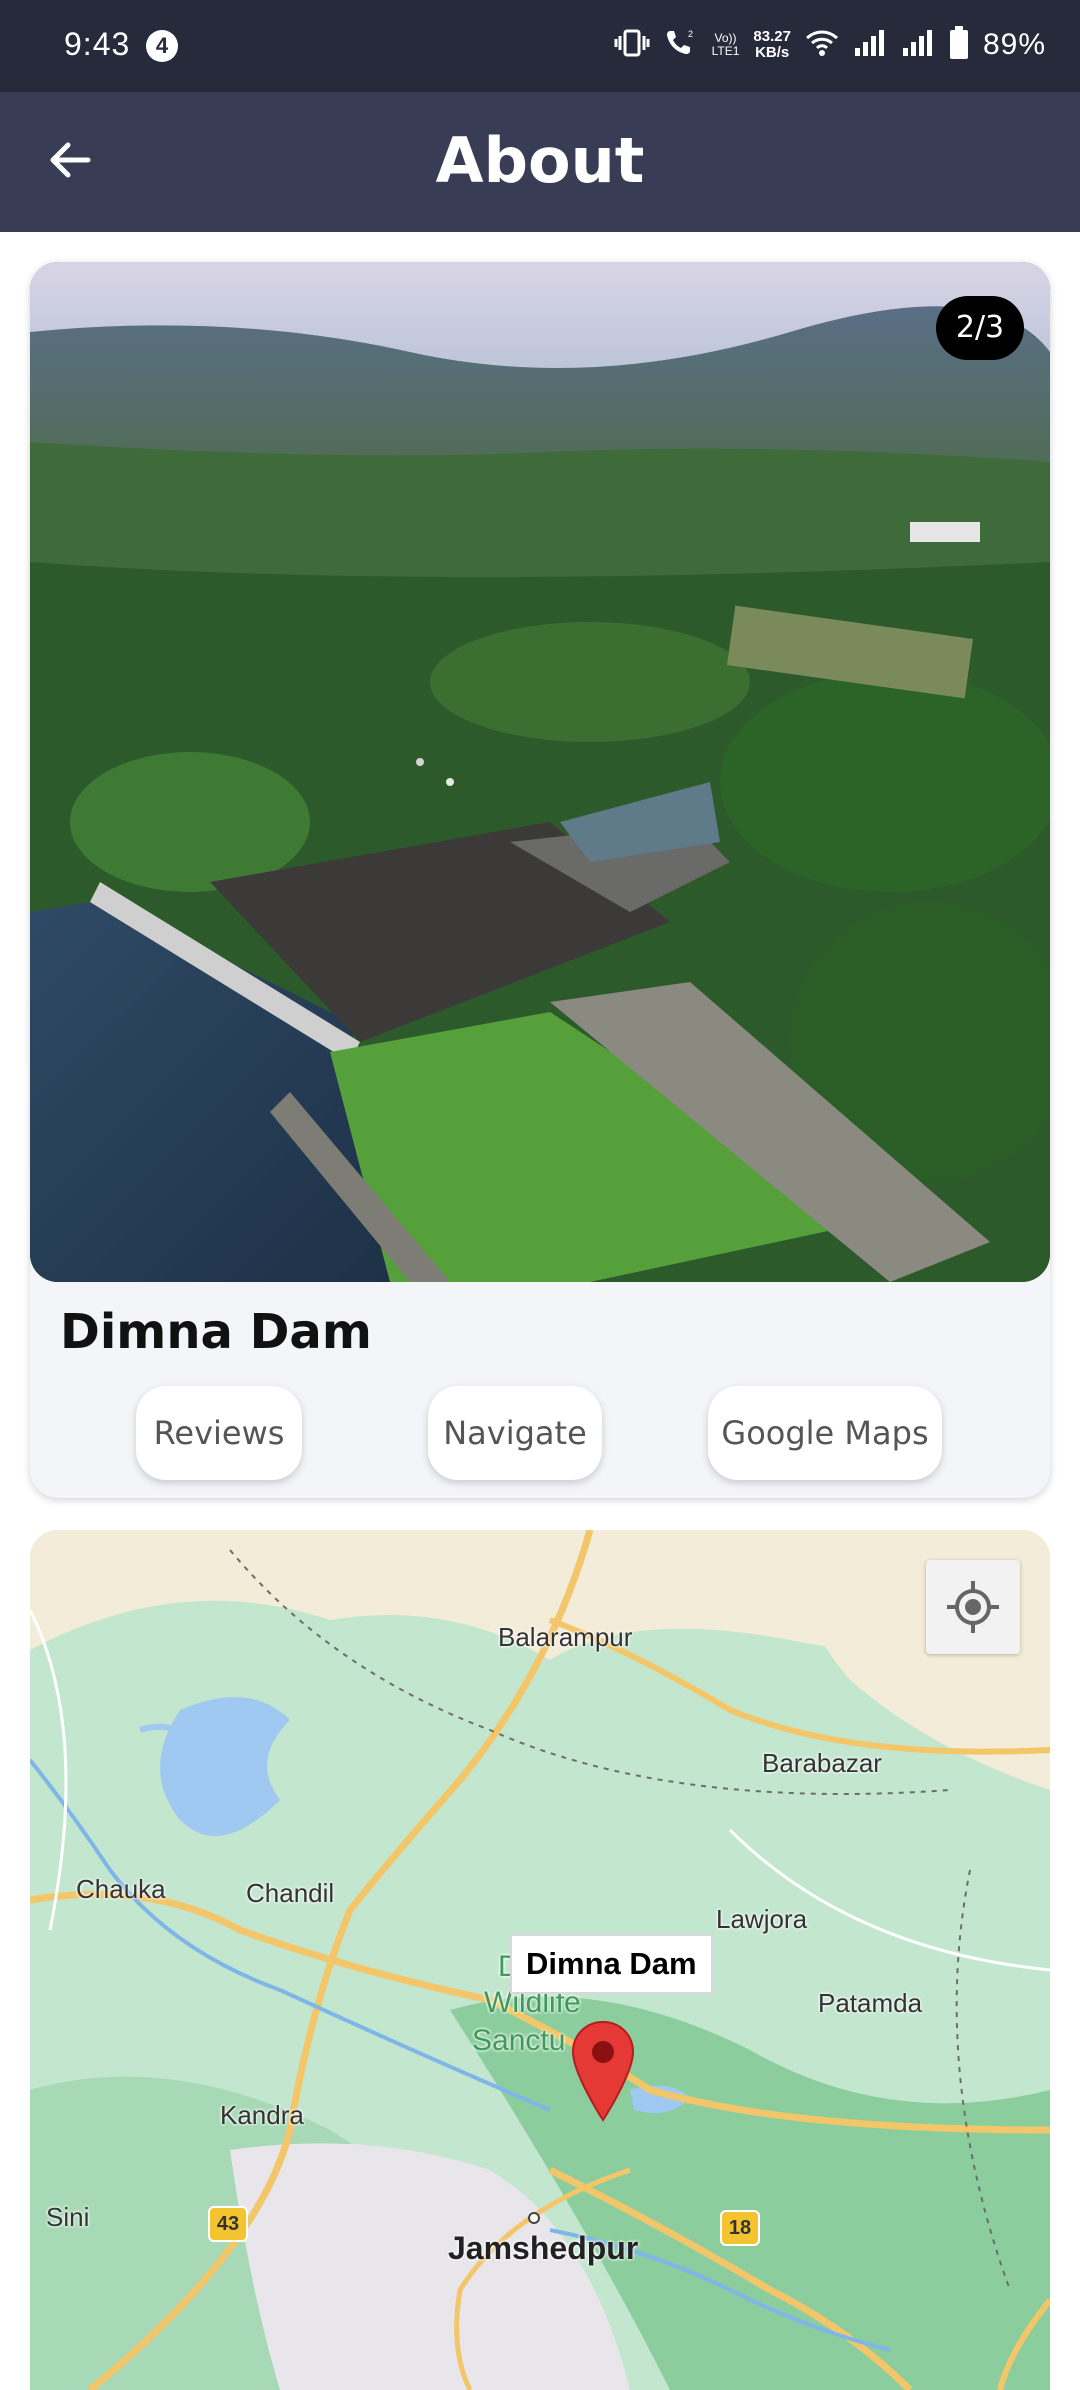 This screenshot has width=1080, height=2390. I want to click on wifi-calling-icon: 2, so click(681, 45).